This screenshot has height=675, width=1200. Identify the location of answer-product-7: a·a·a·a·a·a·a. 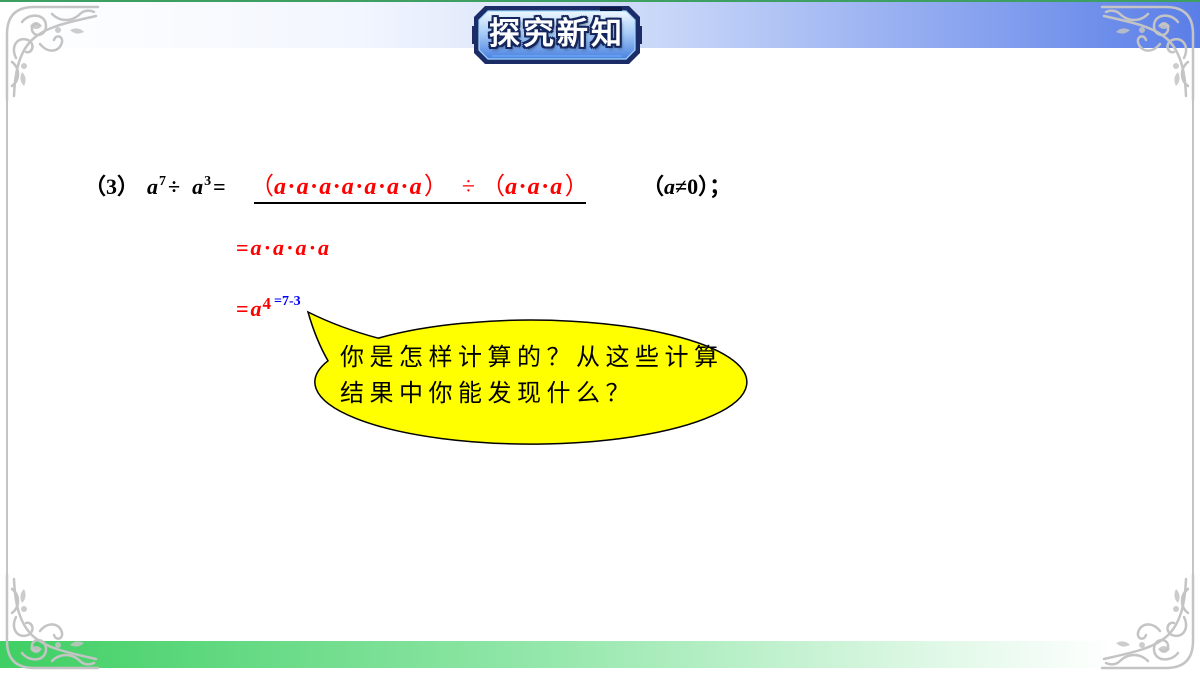
(349, 187).